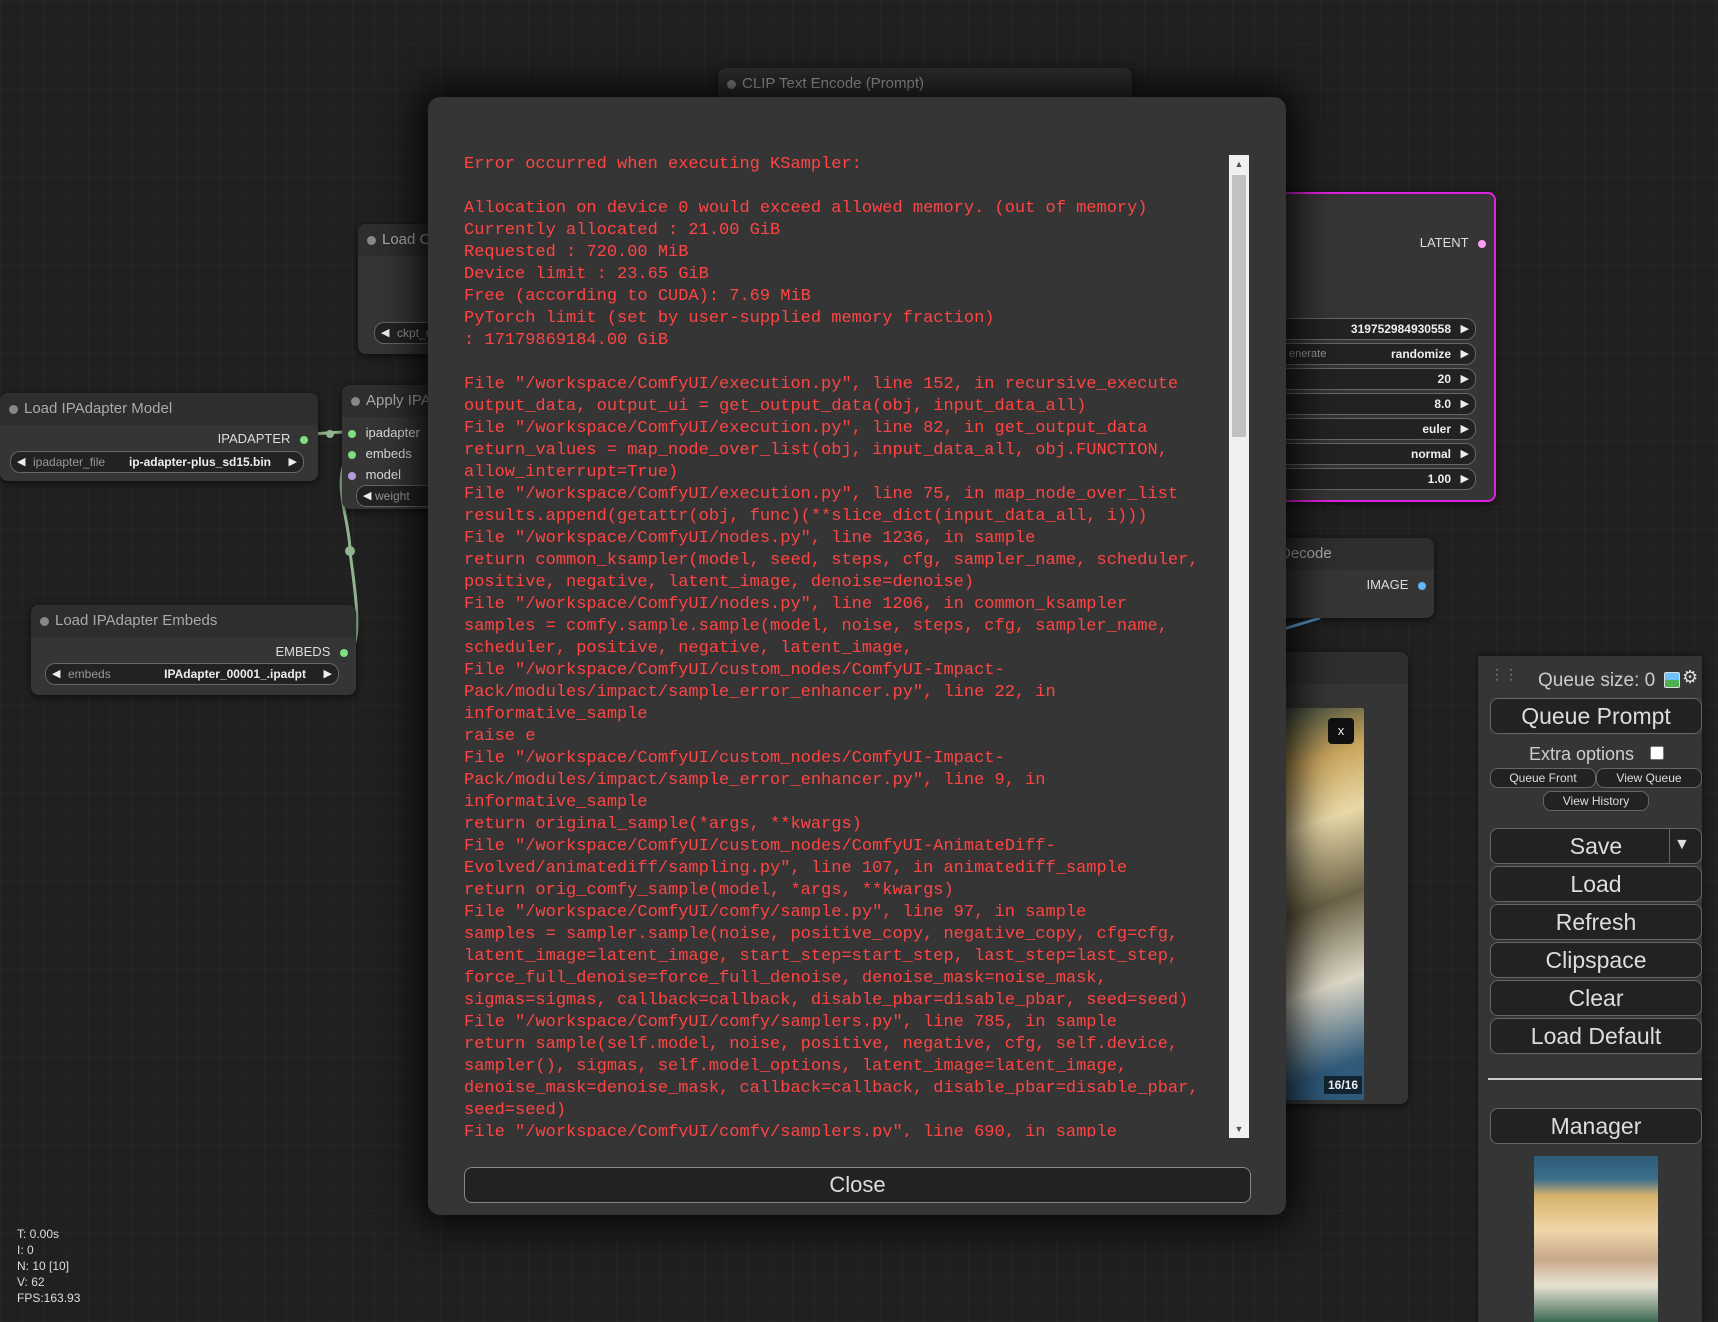 The width and height of the screenshot is (1718, 1322). I want to click on scrollbar: ▲ ▼, so click(1239, 646).